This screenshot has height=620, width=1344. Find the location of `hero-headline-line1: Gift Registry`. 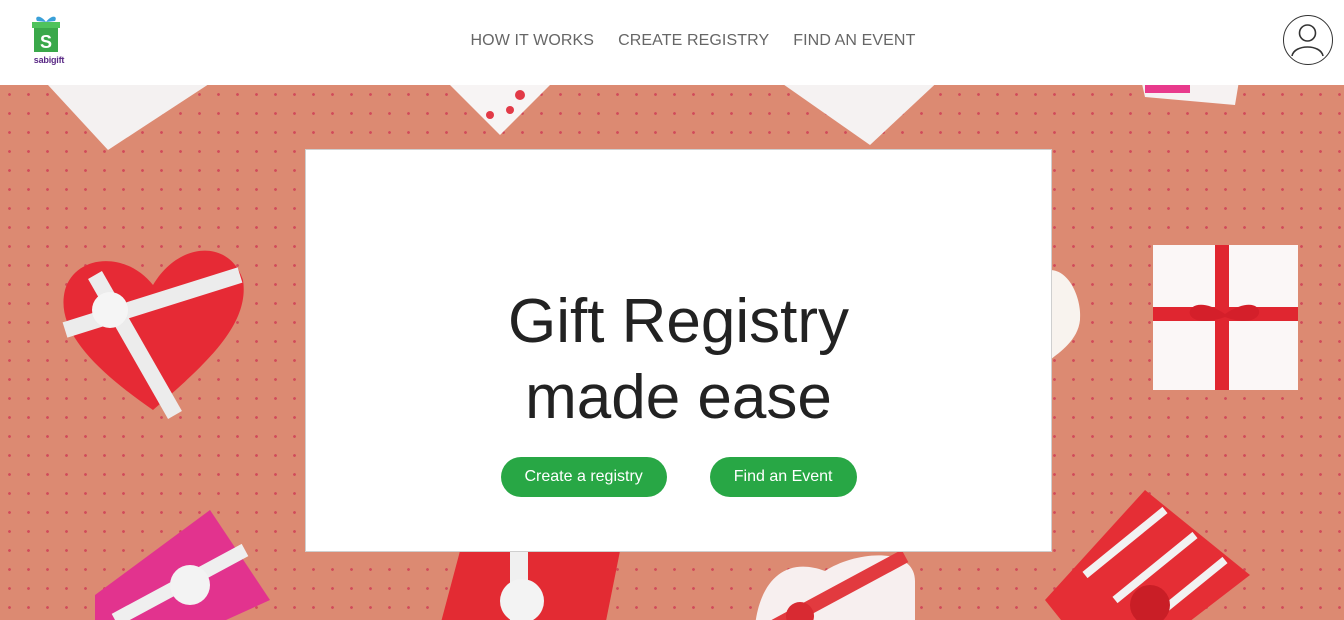

hero-headline-line1: Gift Registry is located at coordinates (678, 321).